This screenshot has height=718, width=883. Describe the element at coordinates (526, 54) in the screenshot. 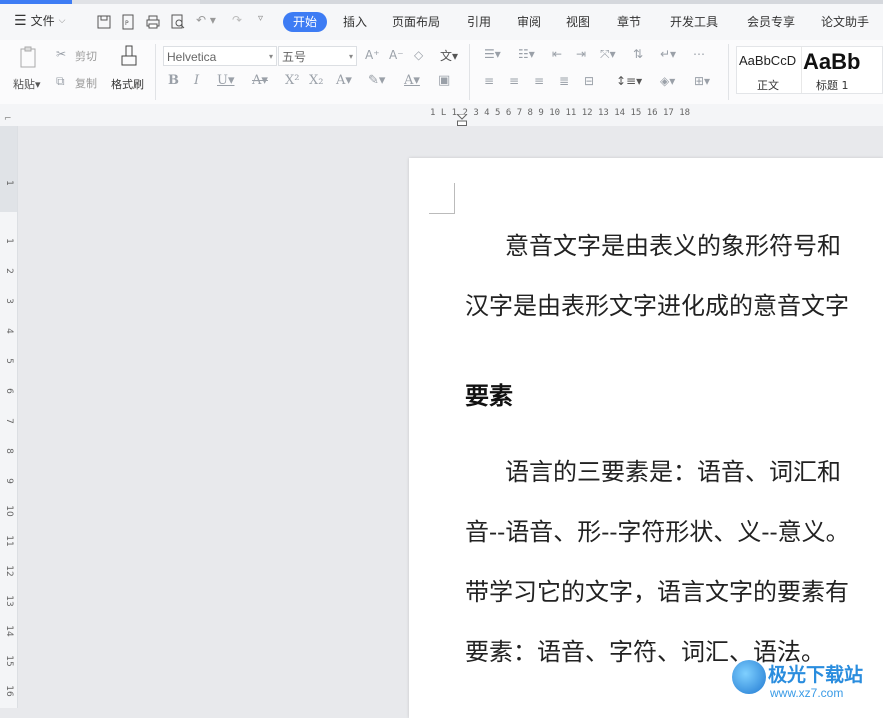

I see `numbering-icon: ☷▾` at that location.